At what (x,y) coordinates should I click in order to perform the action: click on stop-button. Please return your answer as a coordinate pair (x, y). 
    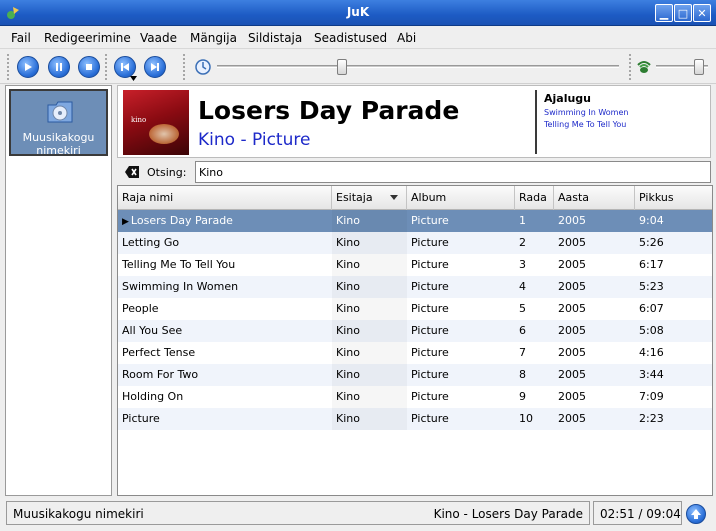
    Looking at the image, I should click on (89, 67).